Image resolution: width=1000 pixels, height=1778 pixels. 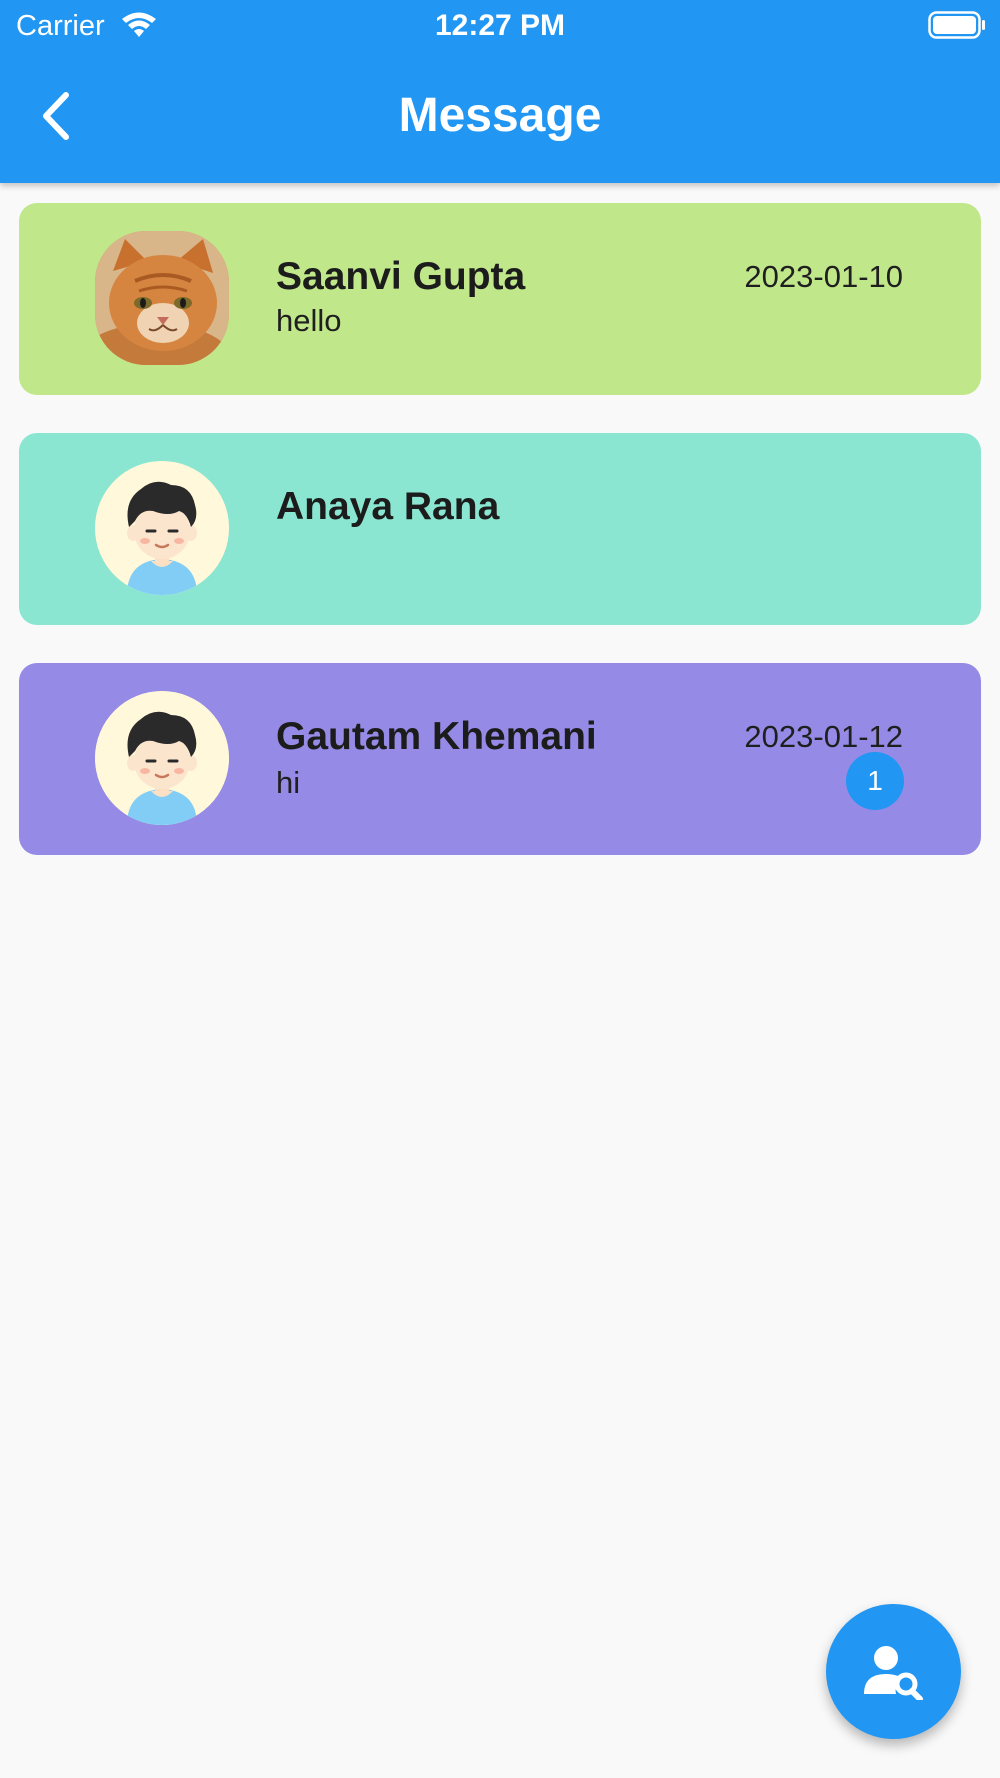 I want to click on cat-photo, so click(x=162, y=298).